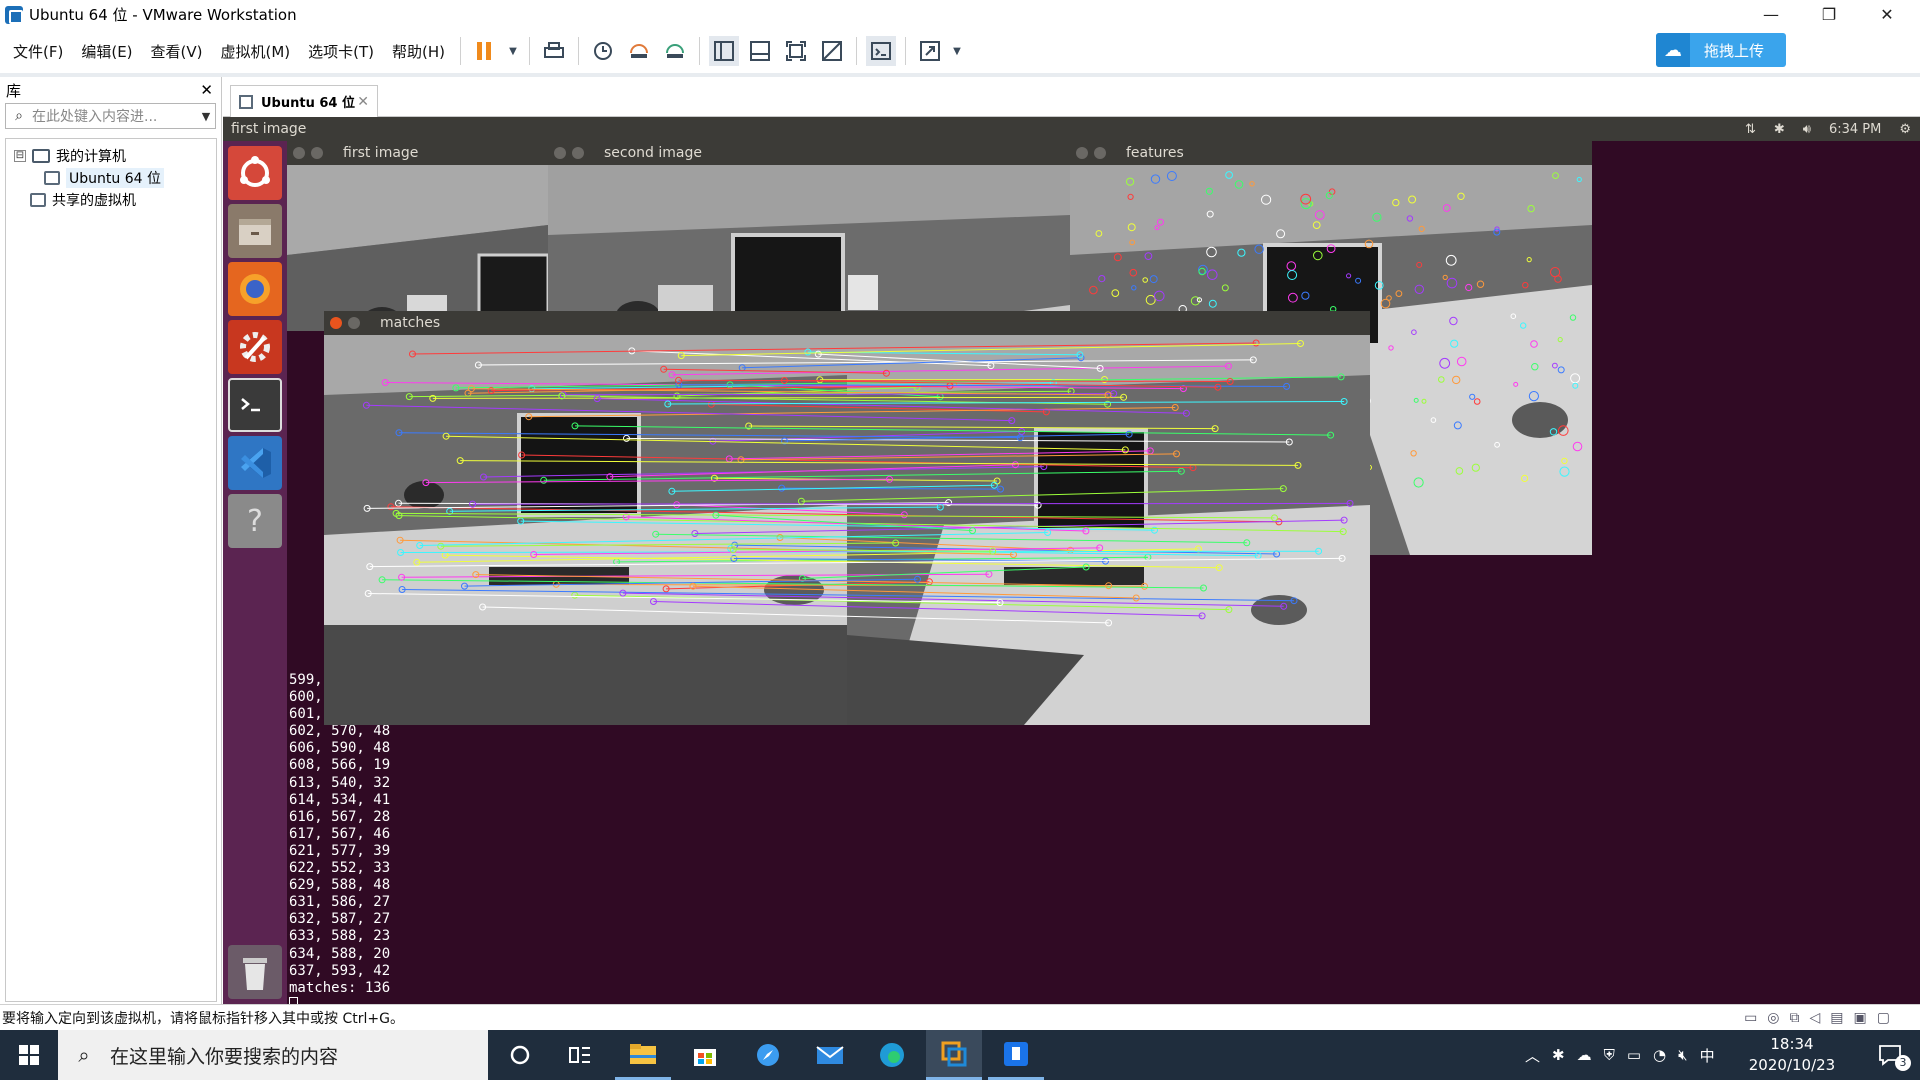  I want to click on safari-browser-icon, so click(768, 1055).